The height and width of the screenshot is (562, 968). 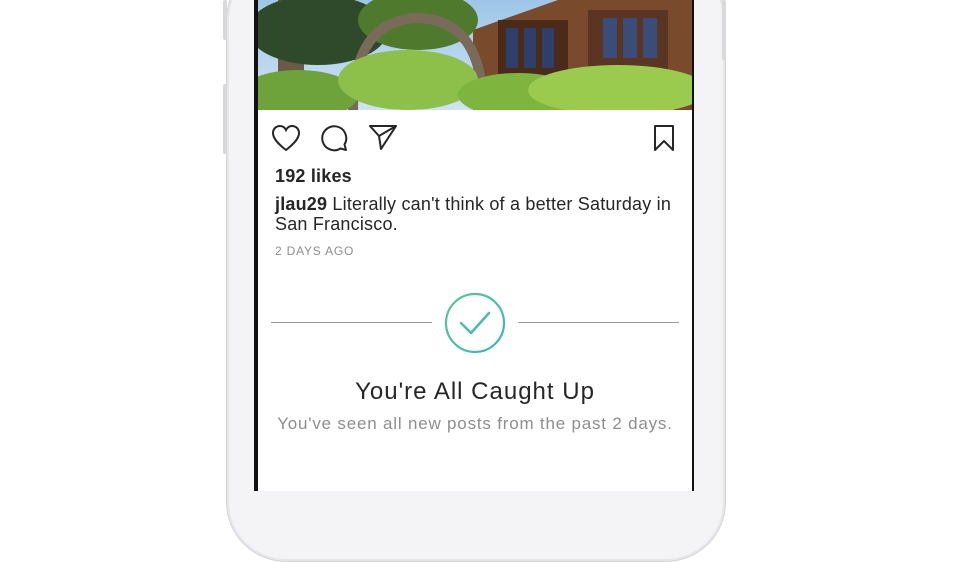 I want to click on likes-count: 192 likes, so click(x=313, y=176).